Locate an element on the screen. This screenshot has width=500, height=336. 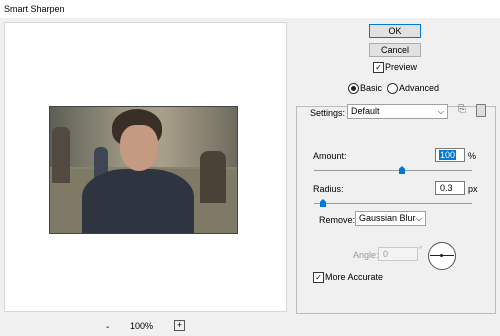
settings-select: Default ⌵ is located at coordinates (397, 111).